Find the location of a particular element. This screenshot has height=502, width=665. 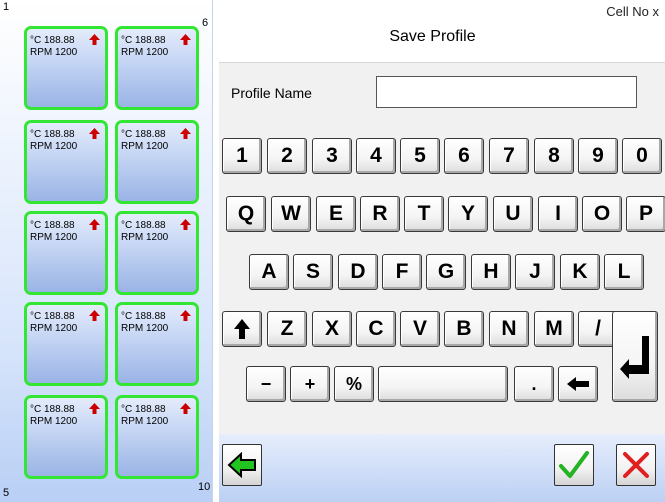

key-l: L is located at coordinates (624, 272).